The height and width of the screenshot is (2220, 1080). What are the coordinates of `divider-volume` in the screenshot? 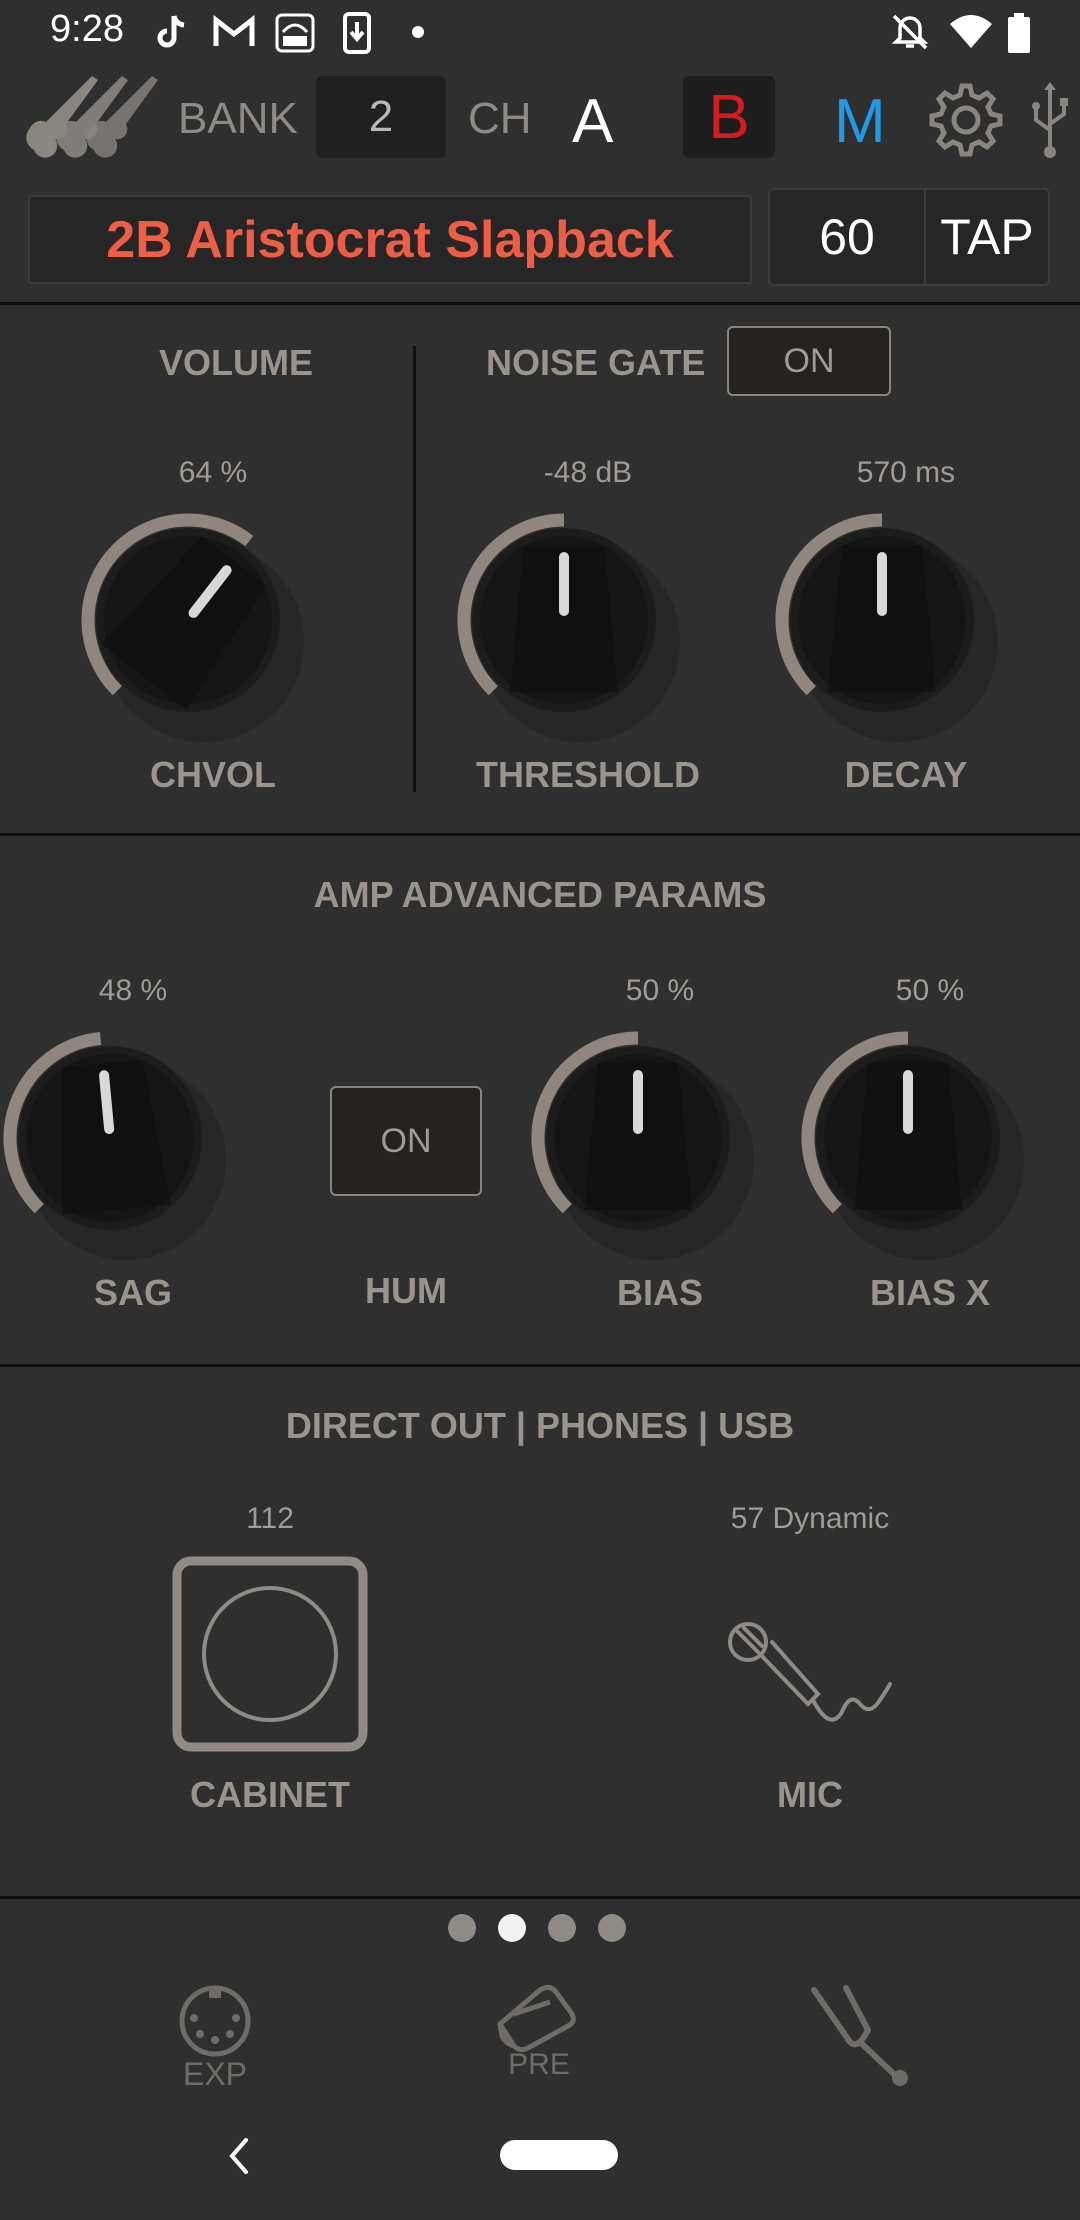 It's located at (540, 834).